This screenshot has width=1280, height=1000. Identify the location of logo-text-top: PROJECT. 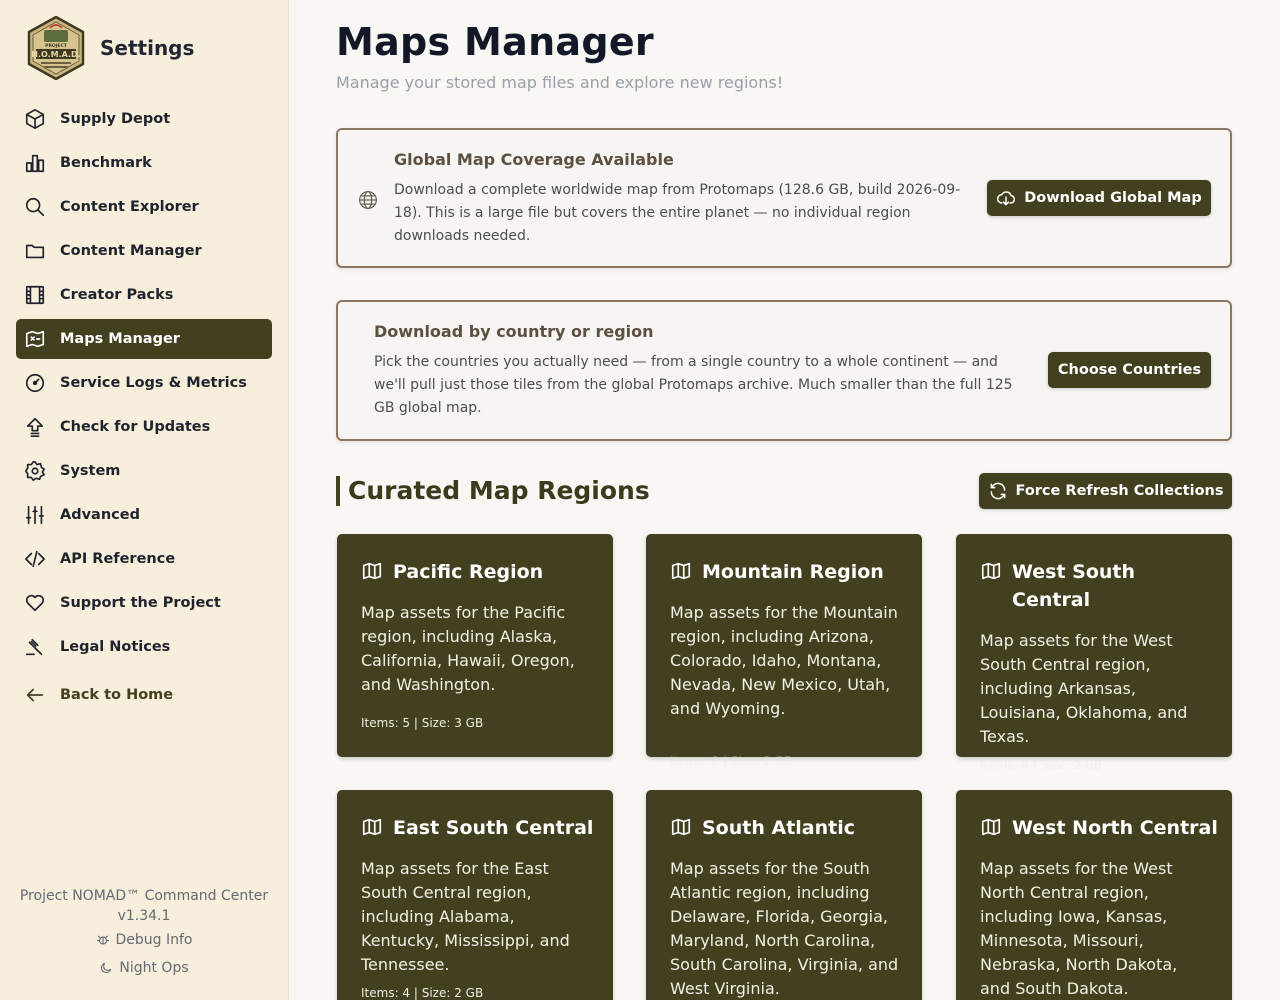
(56, 46).